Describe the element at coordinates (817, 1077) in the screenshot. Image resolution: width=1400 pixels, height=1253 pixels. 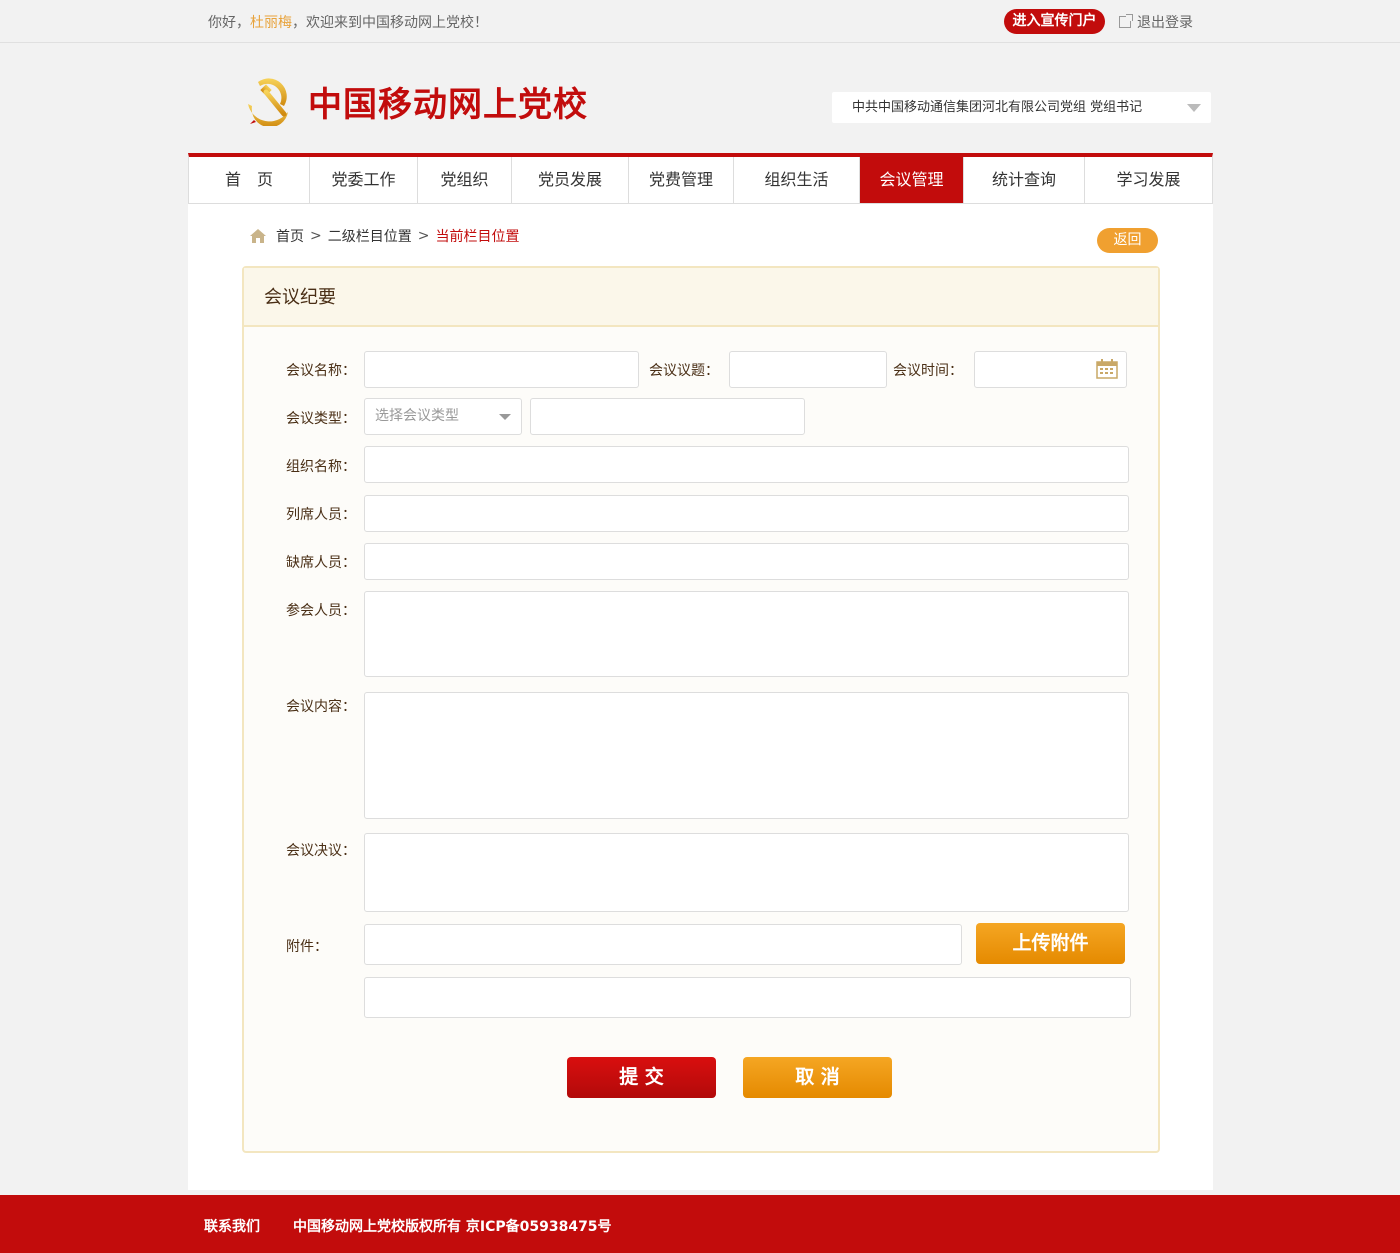
I see `cancel-button: 取 消` at that location.